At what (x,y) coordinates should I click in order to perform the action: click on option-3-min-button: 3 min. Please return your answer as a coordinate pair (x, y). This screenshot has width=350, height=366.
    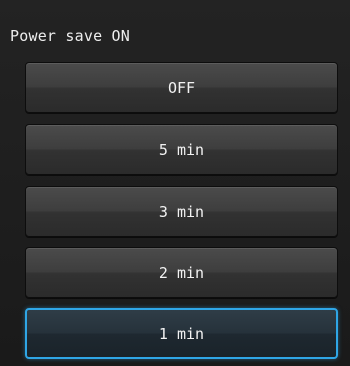
    Looking at the image, I should click on (181, 211).